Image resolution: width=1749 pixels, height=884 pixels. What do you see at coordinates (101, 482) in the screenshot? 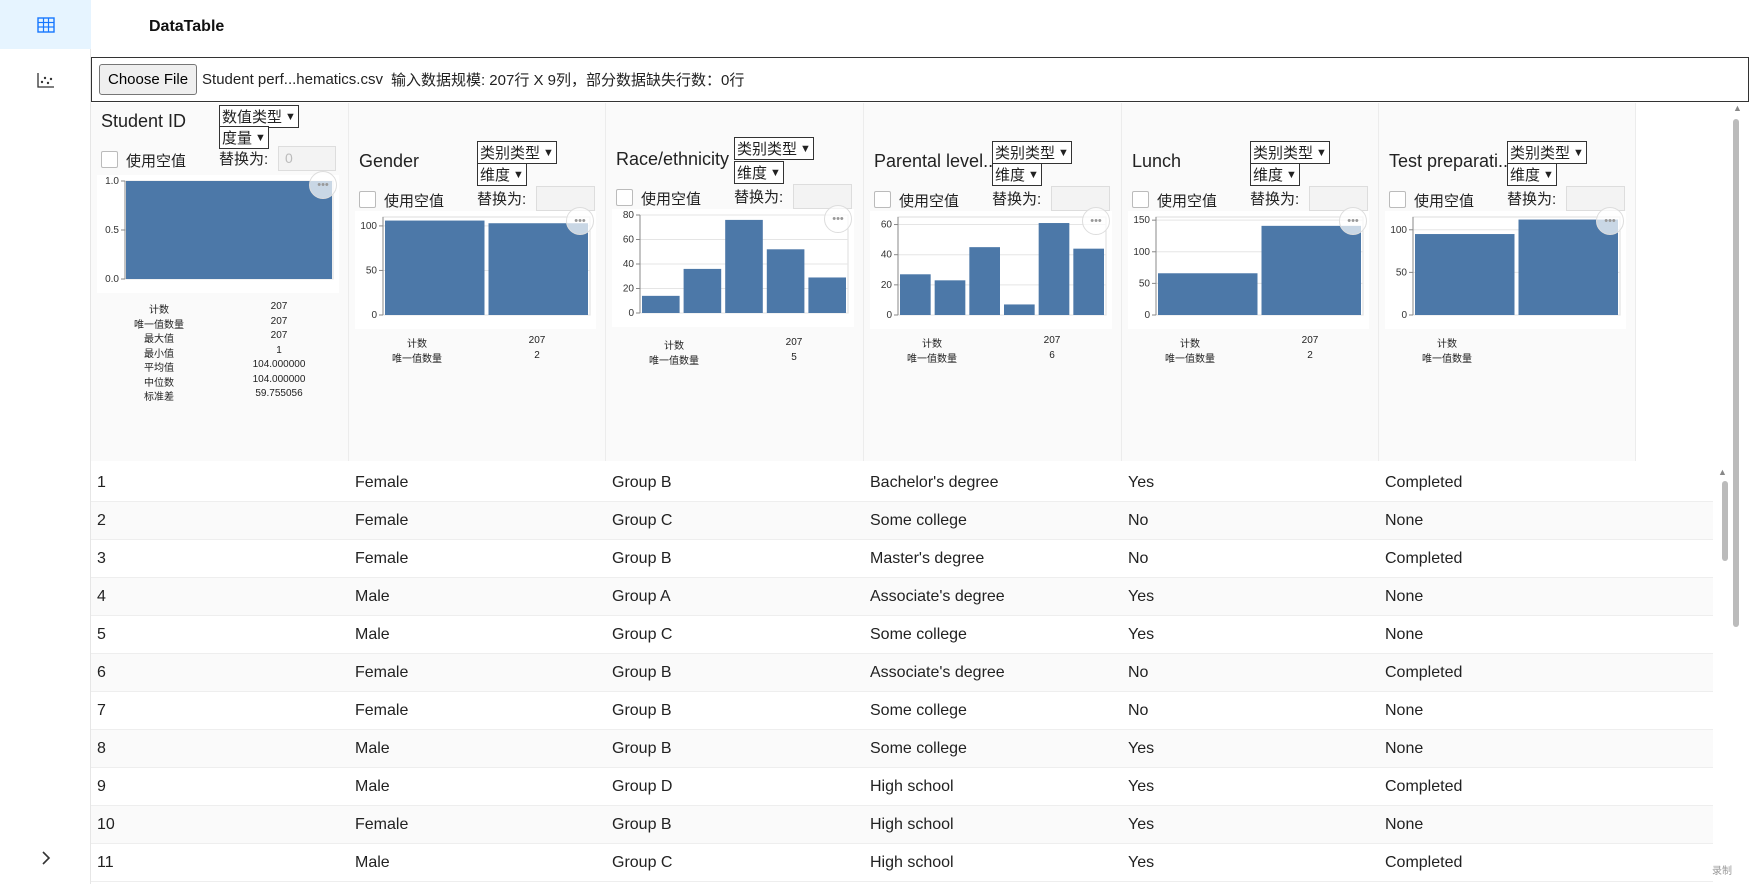
I see `table-cell: 1` at bounding box center [101, 482].